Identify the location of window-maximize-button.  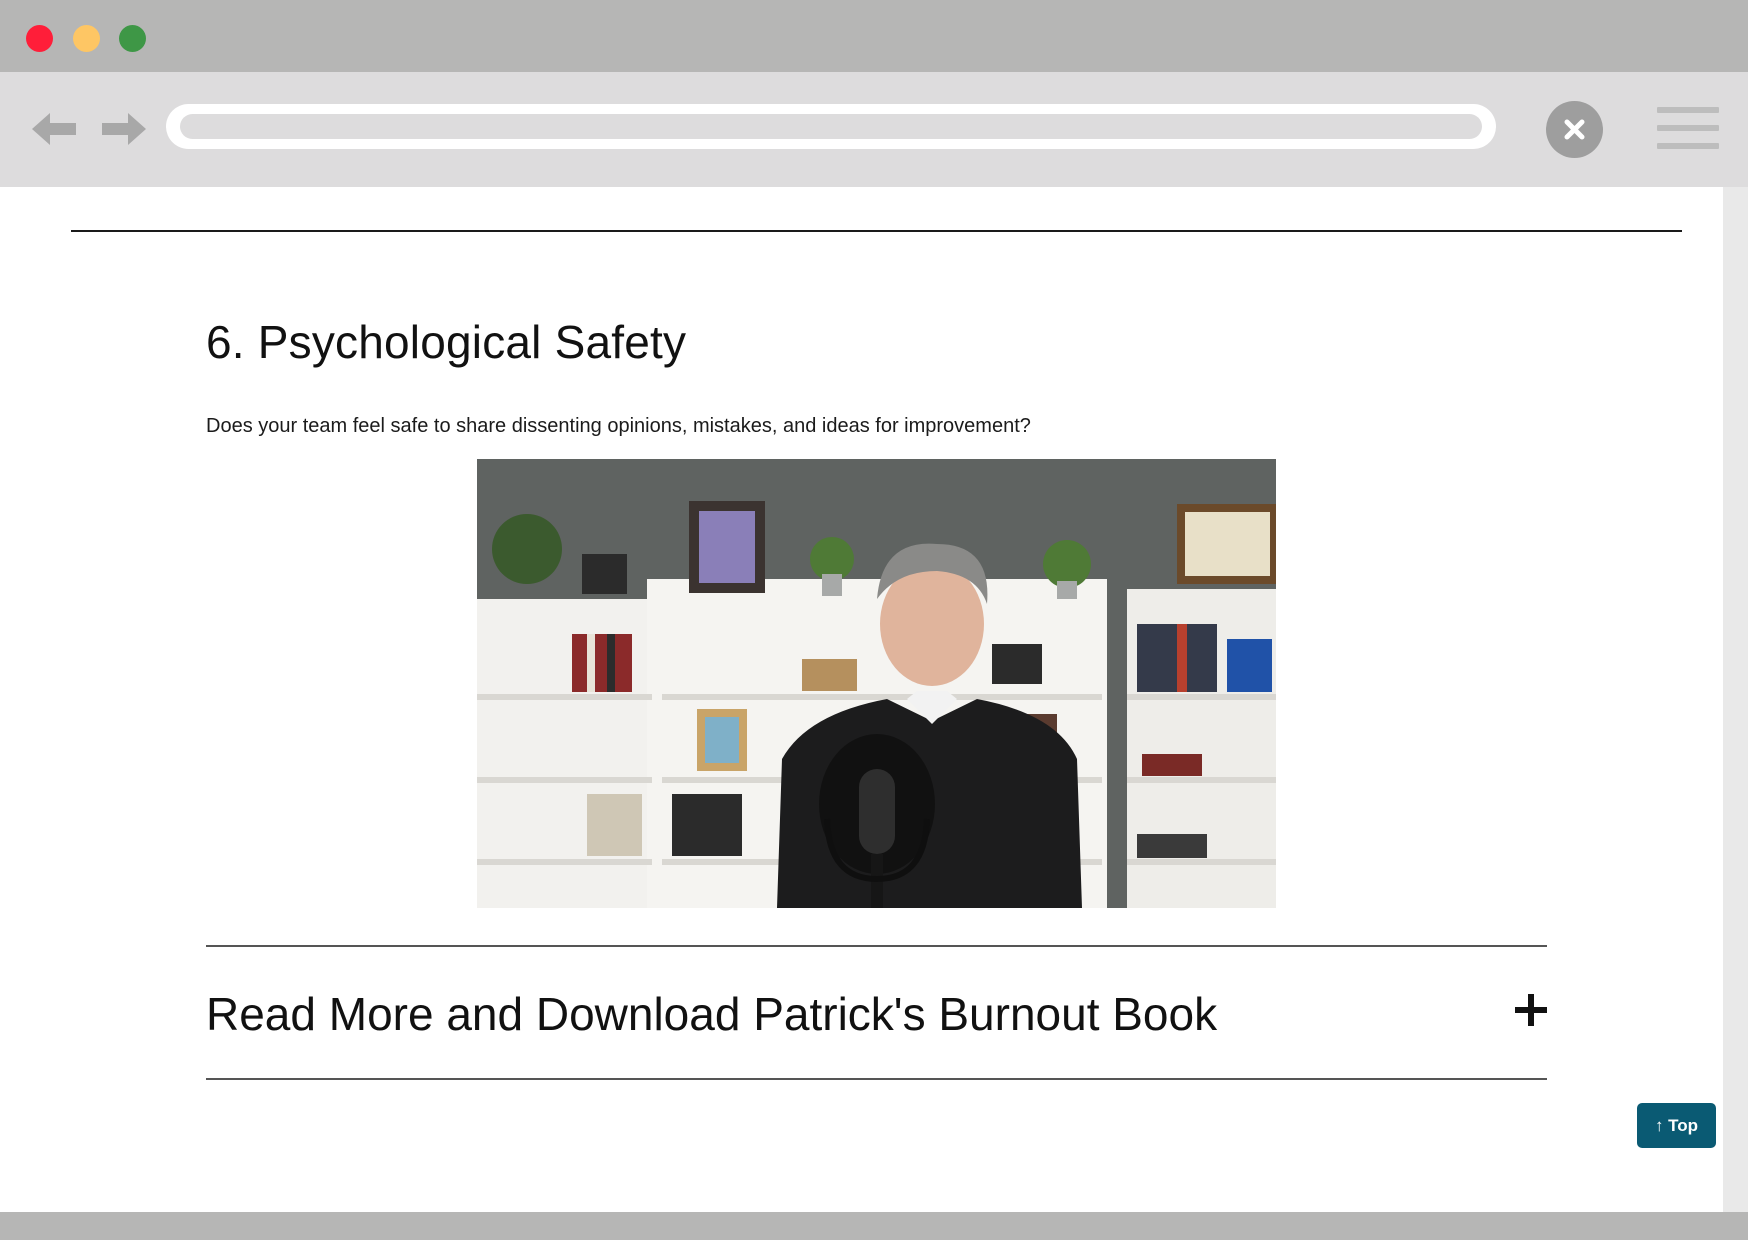
(132, 38).